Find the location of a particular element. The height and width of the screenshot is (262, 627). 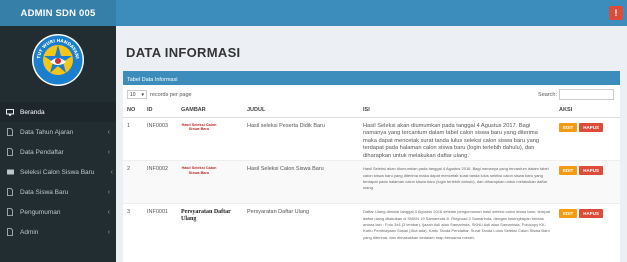

monitor-icon is located at coordinates (10, 112).